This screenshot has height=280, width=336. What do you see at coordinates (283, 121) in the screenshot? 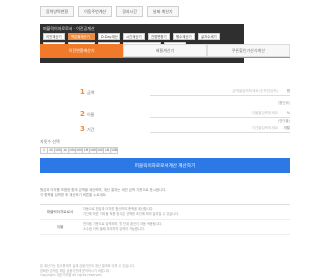
I see `rate-note: (연이율)` at bounding box center [283, 121].